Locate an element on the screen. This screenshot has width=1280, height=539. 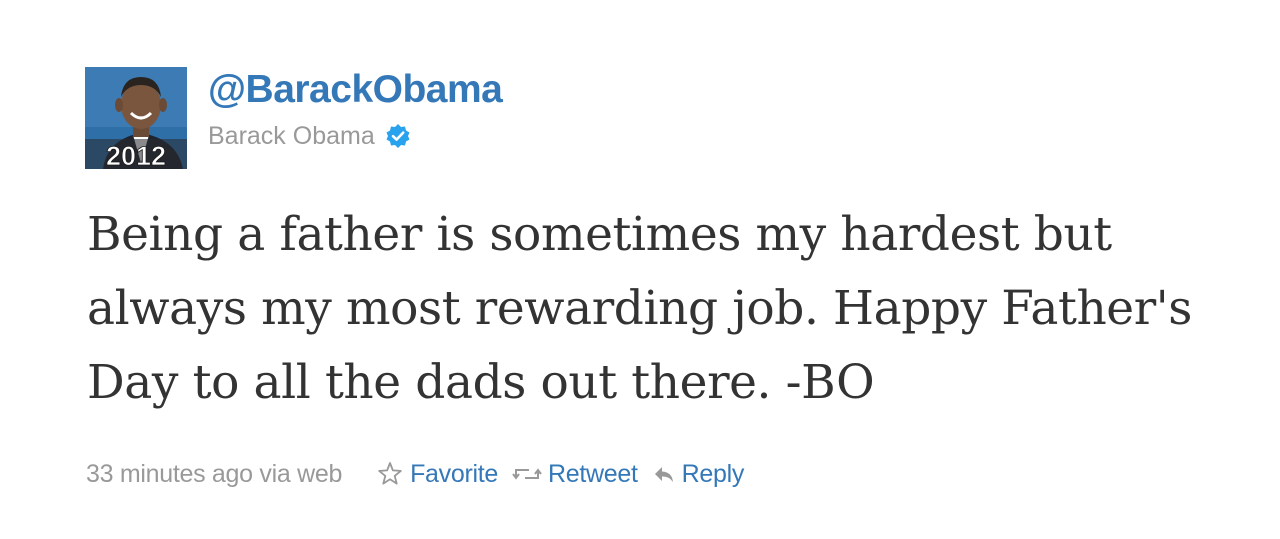
favorite-label: Favorite is located at coordinates (454, 473).